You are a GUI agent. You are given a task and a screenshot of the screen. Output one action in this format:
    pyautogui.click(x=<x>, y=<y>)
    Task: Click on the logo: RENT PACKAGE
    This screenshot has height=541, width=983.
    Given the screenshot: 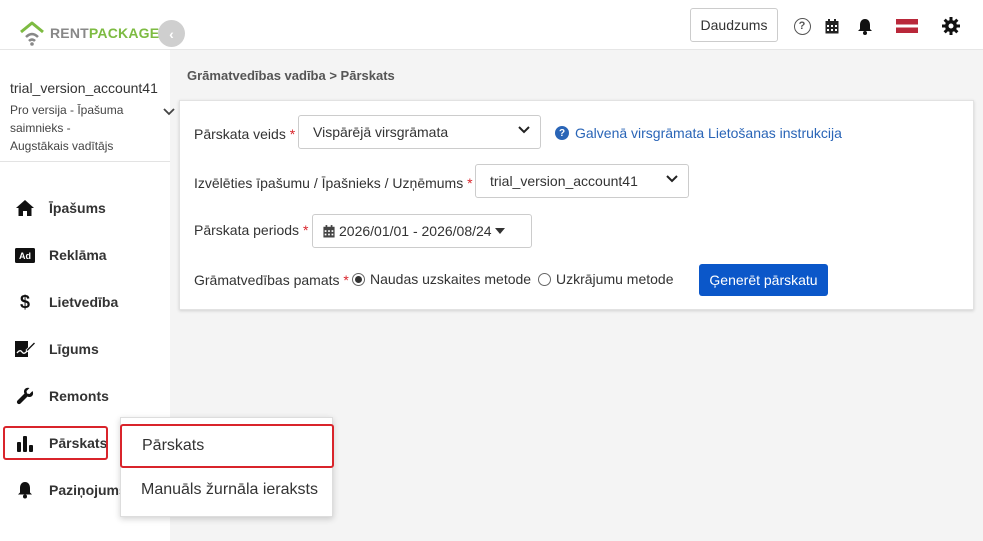 What is the action you would take?
    pyautogui.click(x=88, y=33)
    